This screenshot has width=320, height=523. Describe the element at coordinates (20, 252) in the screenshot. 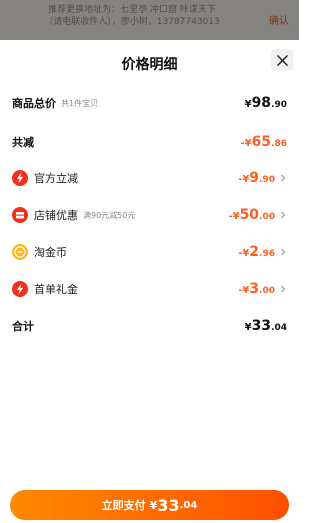

I see `coin-icon` at that location.